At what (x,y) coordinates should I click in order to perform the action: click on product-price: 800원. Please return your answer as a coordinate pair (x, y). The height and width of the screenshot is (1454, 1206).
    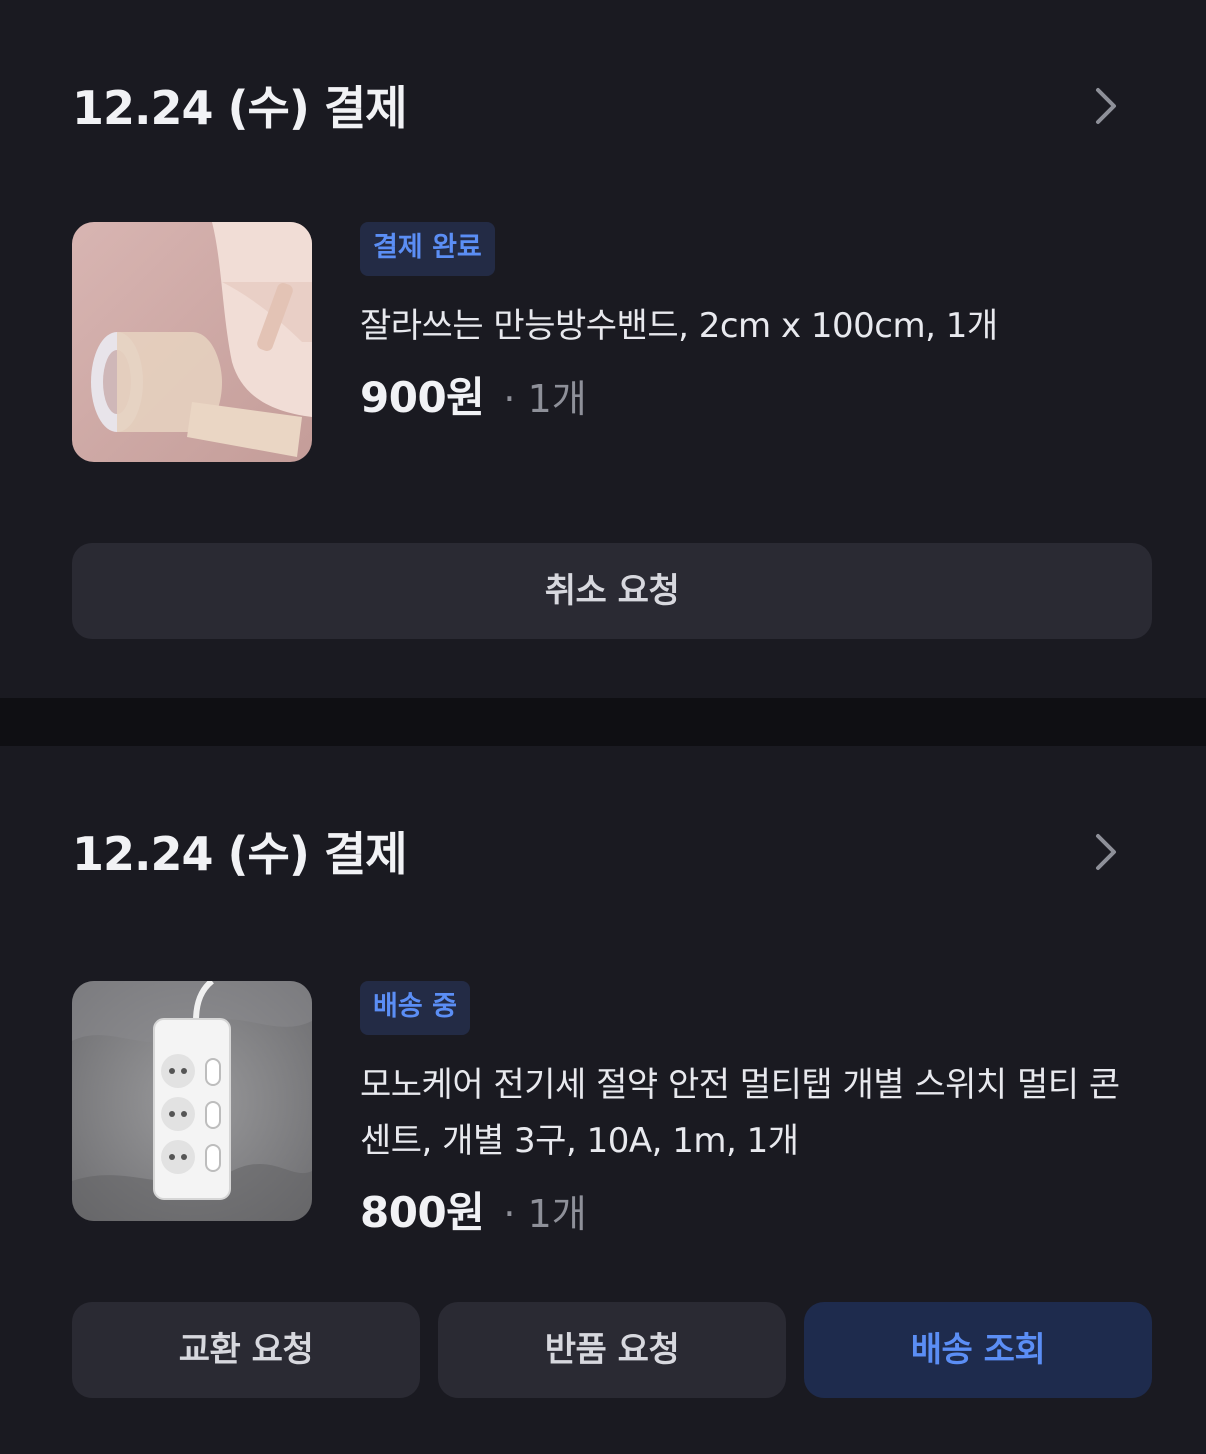
    Looking at the image, I should click on (422, 1212).